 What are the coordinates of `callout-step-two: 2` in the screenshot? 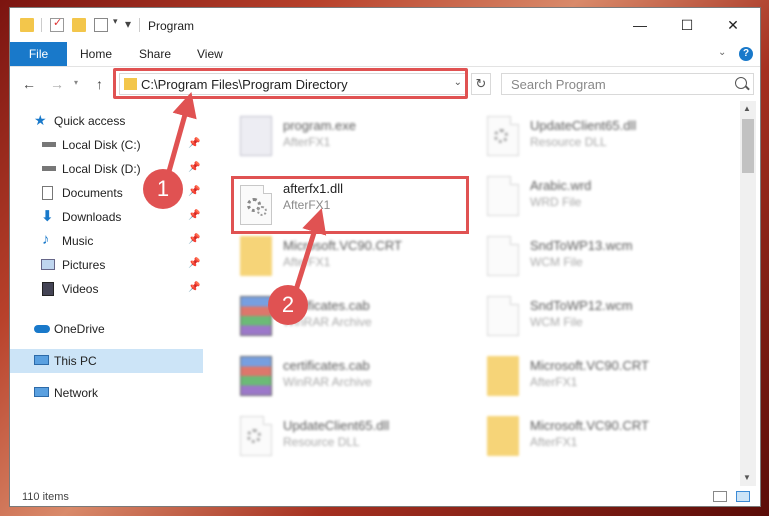 It's located at (288, 305).